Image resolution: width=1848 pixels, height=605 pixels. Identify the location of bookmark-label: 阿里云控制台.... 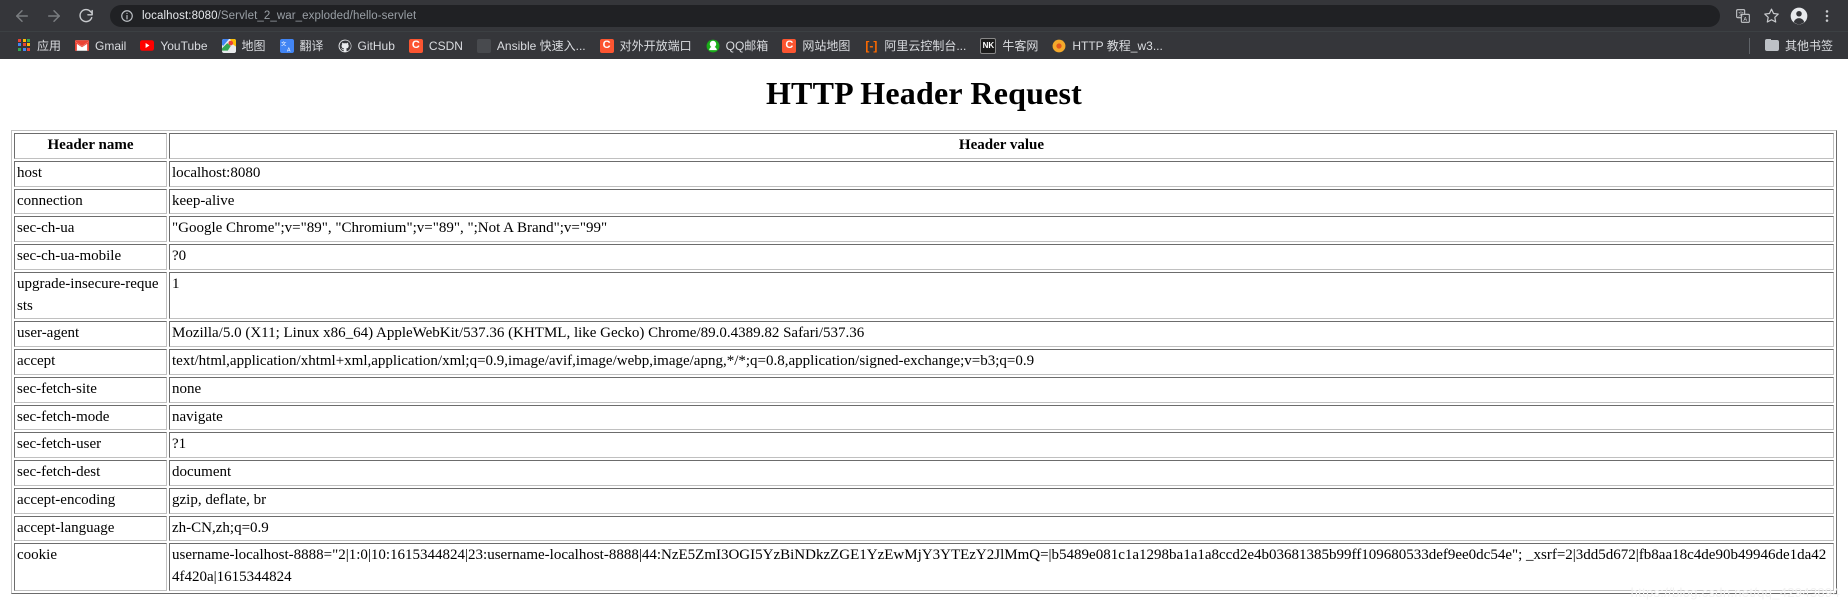
(925, 46).